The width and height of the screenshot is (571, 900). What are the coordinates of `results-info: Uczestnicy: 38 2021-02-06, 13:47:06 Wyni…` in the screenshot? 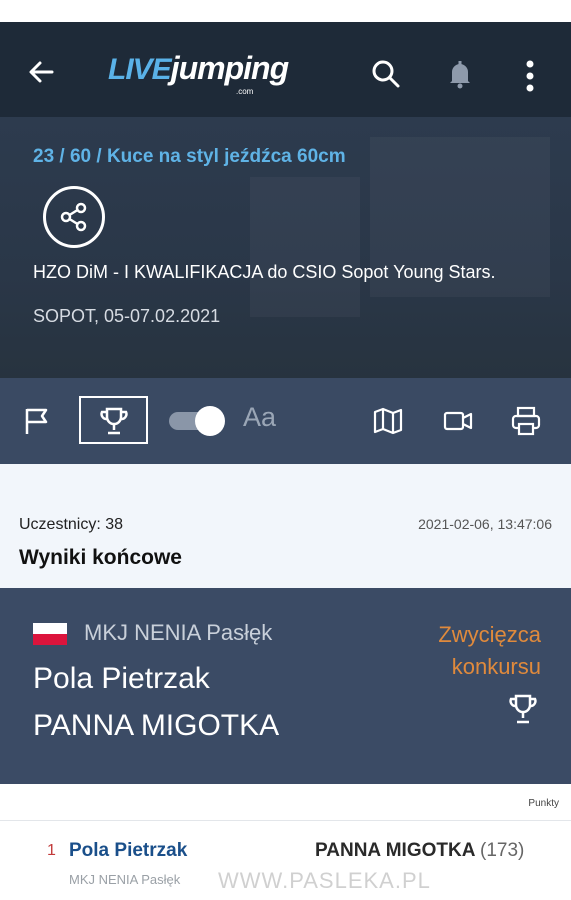 It's located at (285, 526).